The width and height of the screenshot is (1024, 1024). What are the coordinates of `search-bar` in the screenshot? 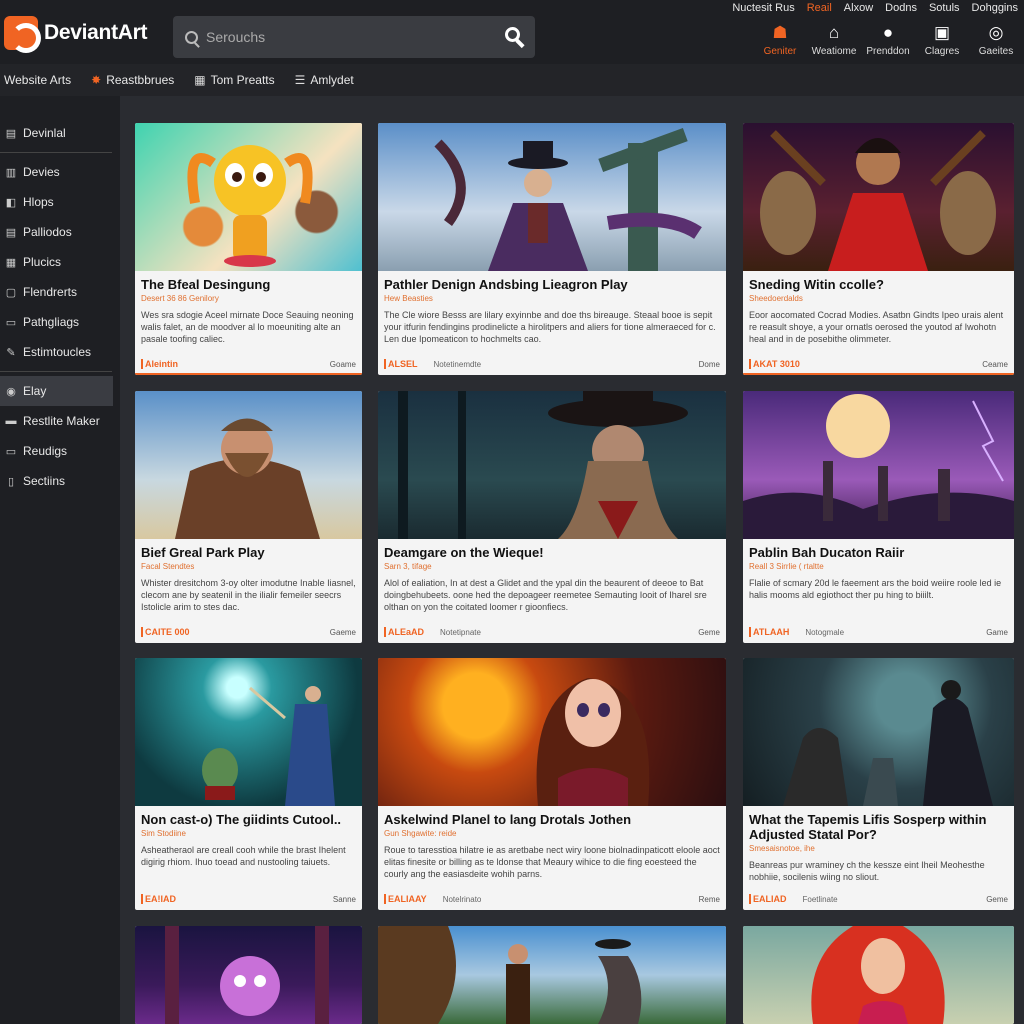 It's located at (354, 37).